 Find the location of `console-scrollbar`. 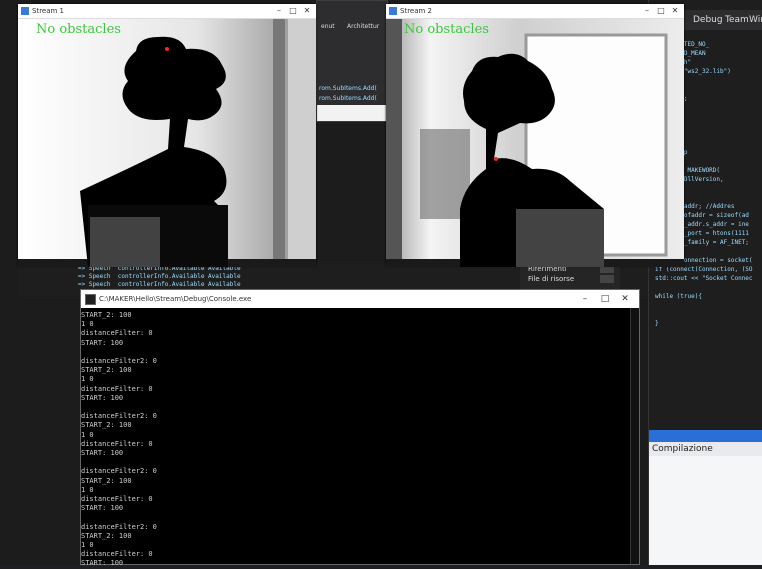

console-scrollbar is located at coordinates (634, 436).